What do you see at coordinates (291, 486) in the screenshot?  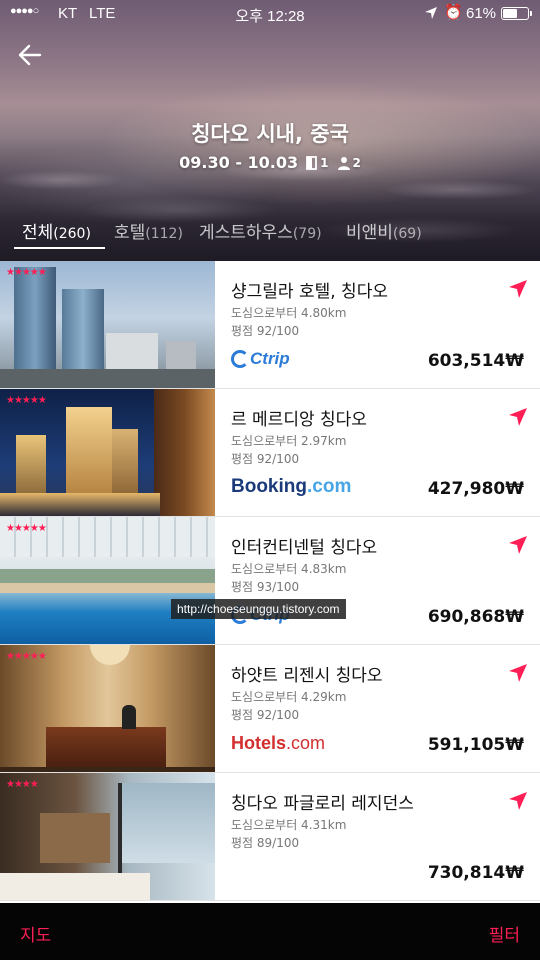 I see `provider-logo-booking: Booking.com` at bounding box center [291, 486].